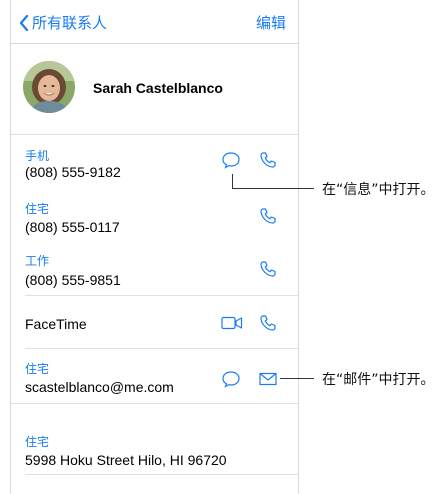 The image size is (445, 494). I want to click on email-row: 住宅 scastelblanco@me.com, so click(154, 376).